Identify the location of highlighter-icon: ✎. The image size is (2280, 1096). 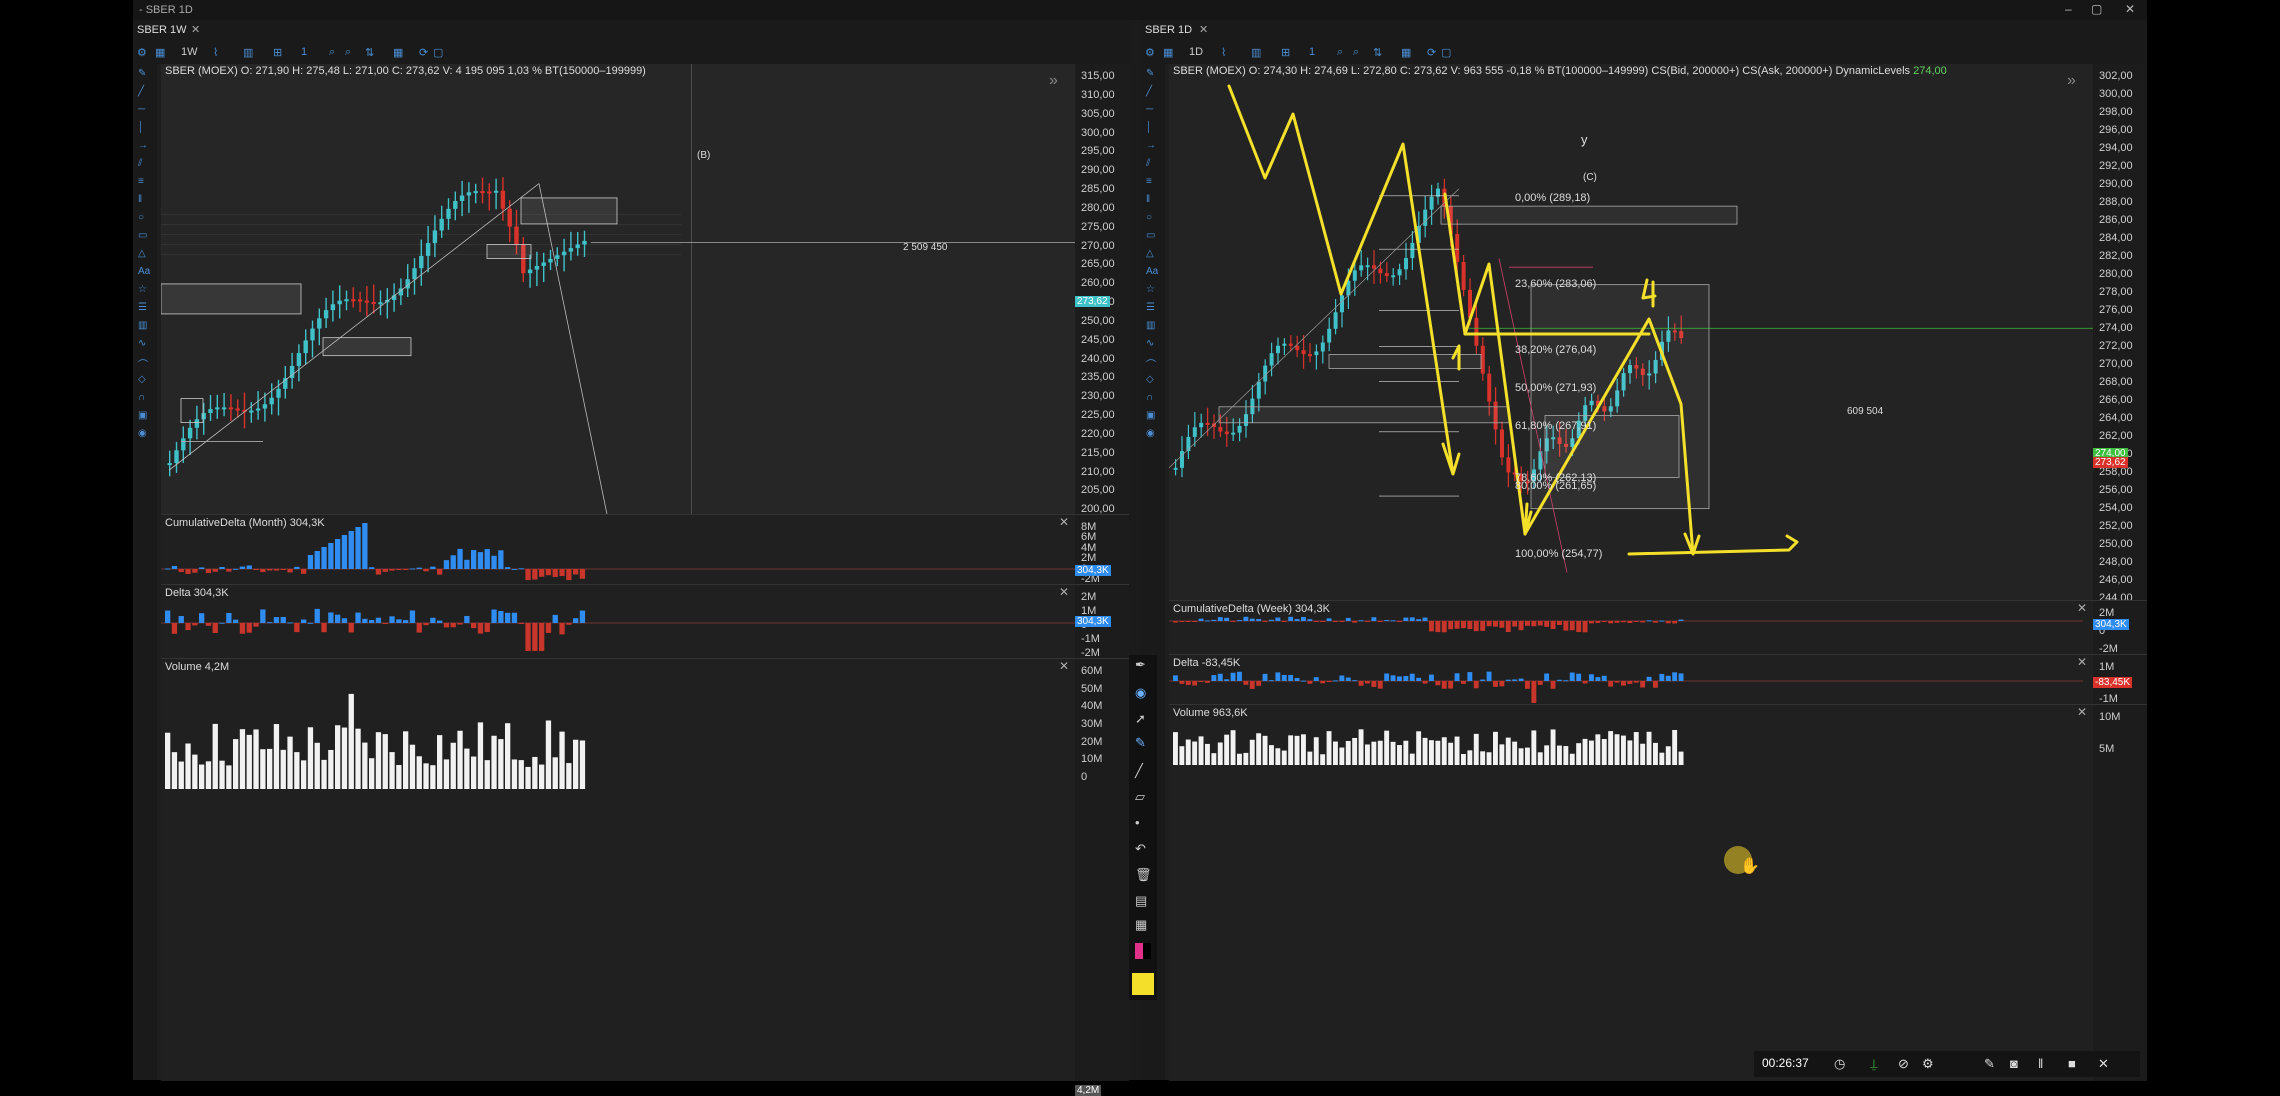
(1140, 743).